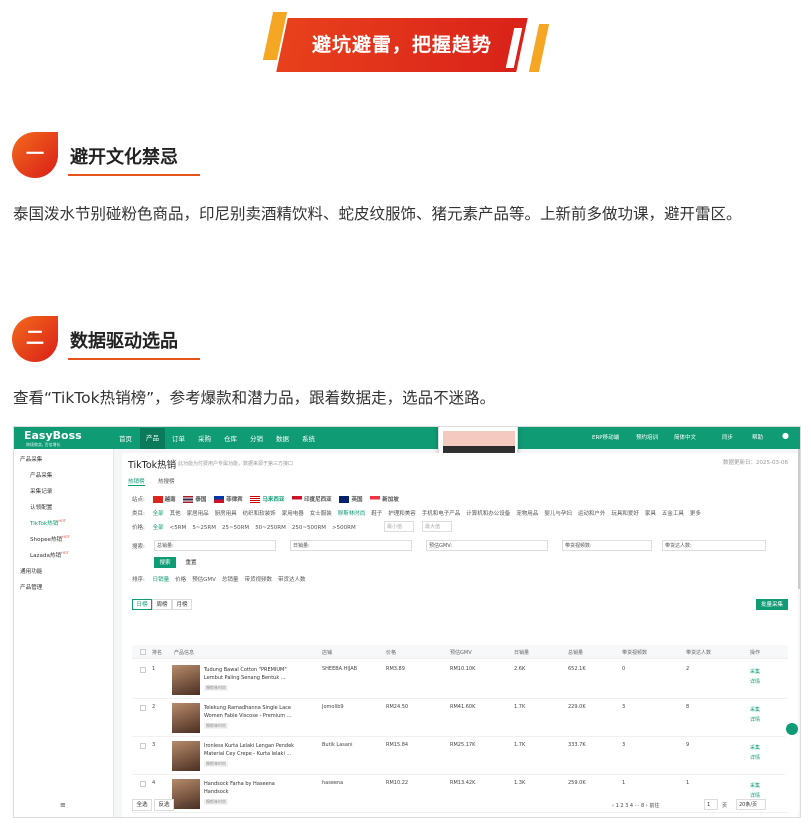 The height and width of the screenshot is (826, 811). What do you see at coordinates (293, 514) in the screenshot?
I see `category-option: 家用电器` at bounding box center [293, 514].